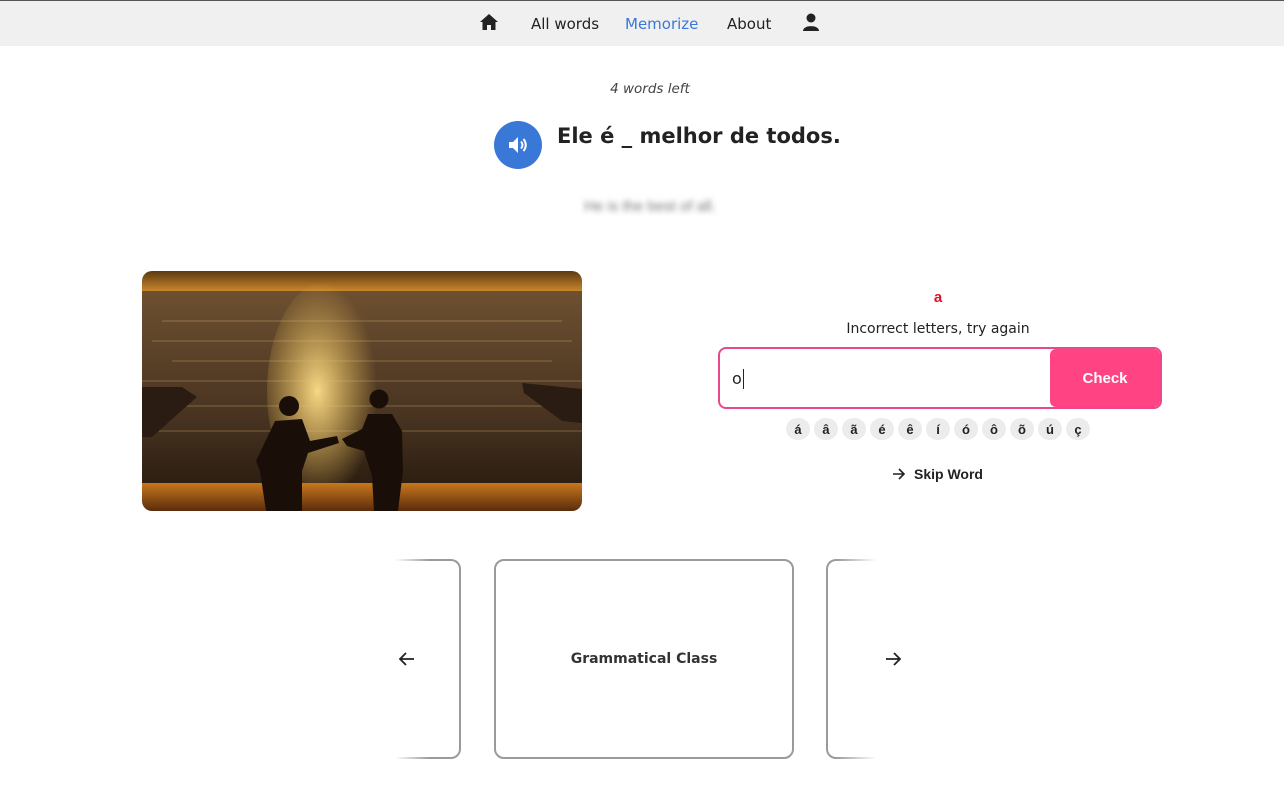  Describe the element at coordinates (826, 429) in the screenshot. I see `accent-key: â` at that location.